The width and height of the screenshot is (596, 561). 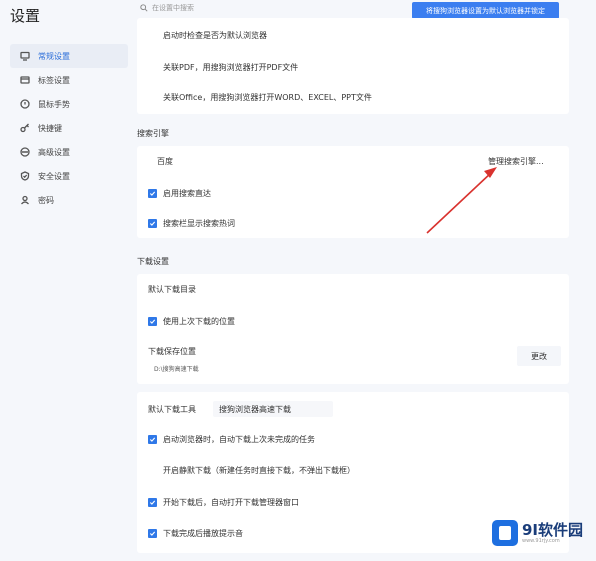 I want to click on label-text: 默认下载工具, so click(x=172, y=409).